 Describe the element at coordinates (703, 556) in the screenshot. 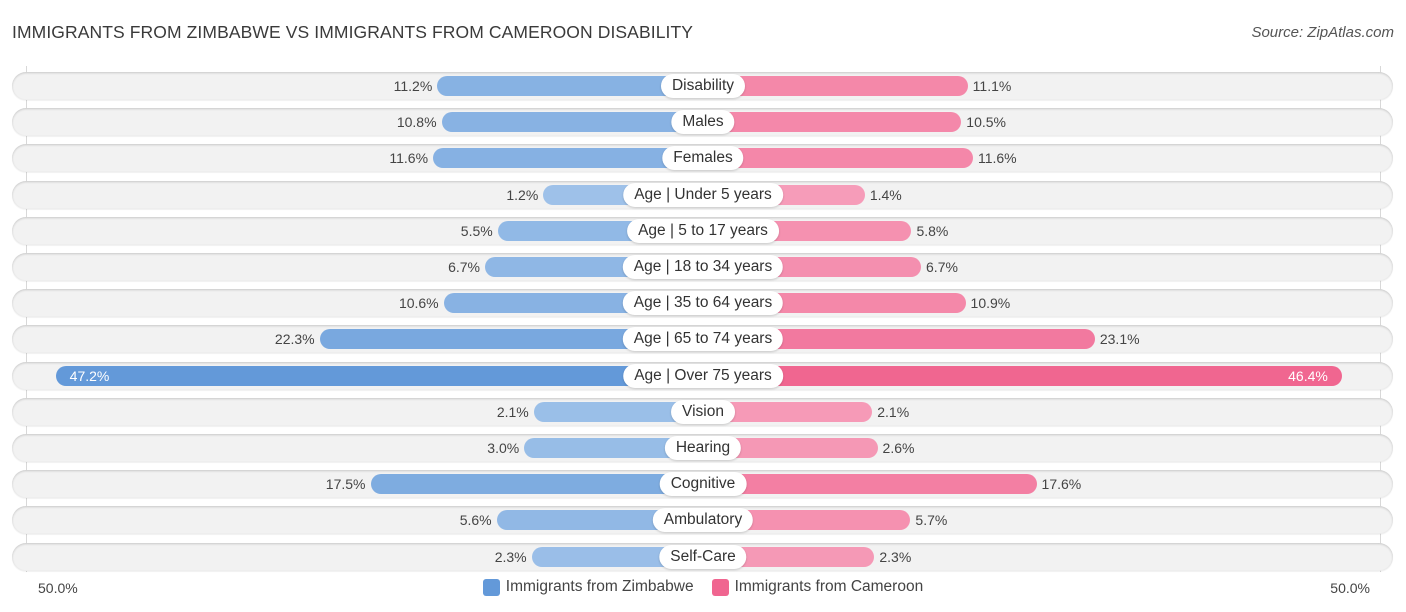

I see `category-label: Self-Care` at that location.